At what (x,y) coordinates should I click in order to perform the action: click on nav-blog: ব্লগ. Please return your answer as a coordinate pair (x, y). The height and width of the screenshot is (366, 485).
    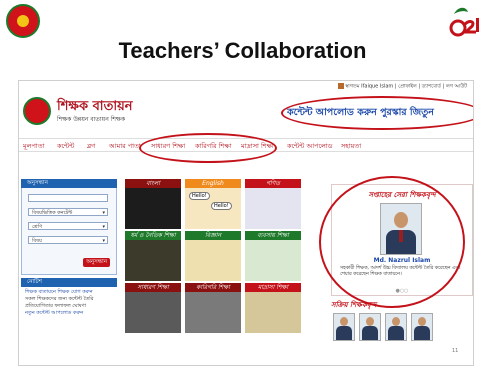
    Looking at the image, I should click on (91, 146).